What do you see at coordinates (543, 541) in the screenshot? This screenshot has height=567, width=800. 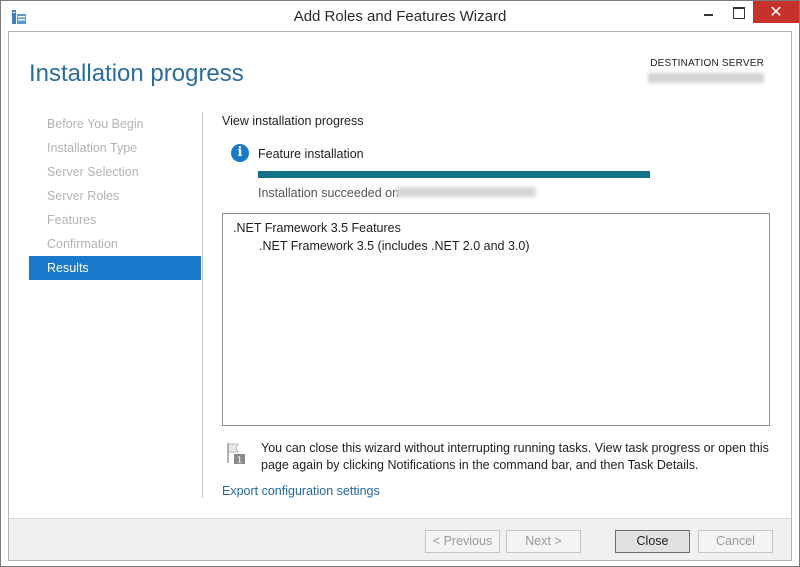 I see `next-button: Next >` at bounding box center [543, 541].